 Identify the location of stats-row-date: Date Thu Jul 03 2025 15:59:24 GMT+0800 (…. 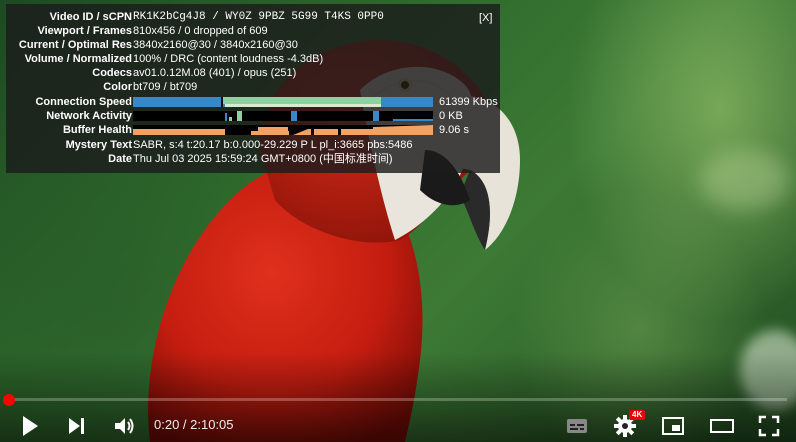
(253, 159).